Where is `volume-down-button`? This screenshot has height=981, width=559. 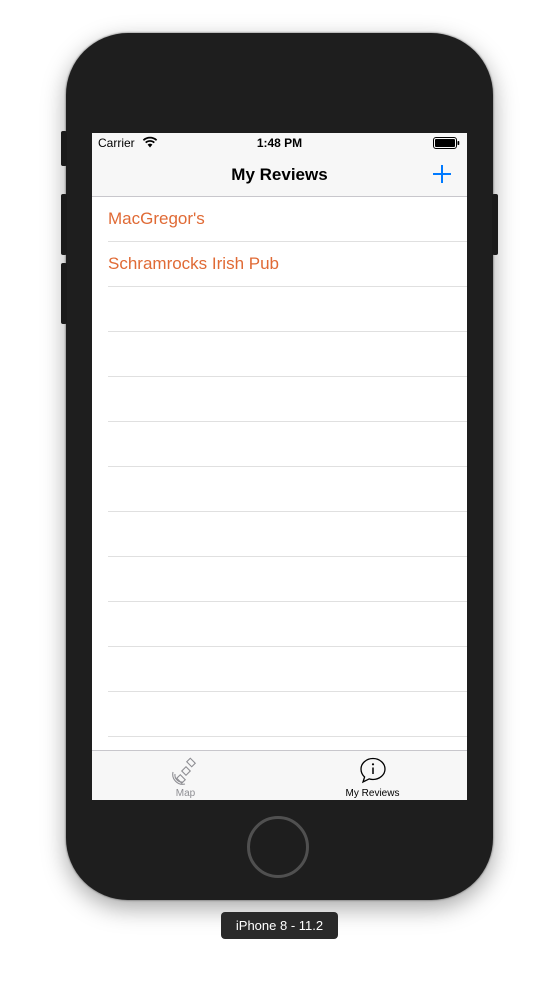
volume-down-button is located at coordinates (64, 293).